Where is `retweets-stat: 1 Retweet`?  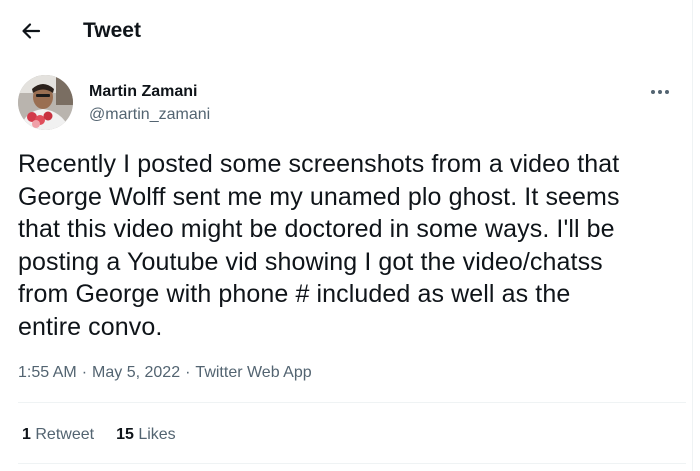
retweets-stat: 1 Retweet is located at coordinates (58, 435).